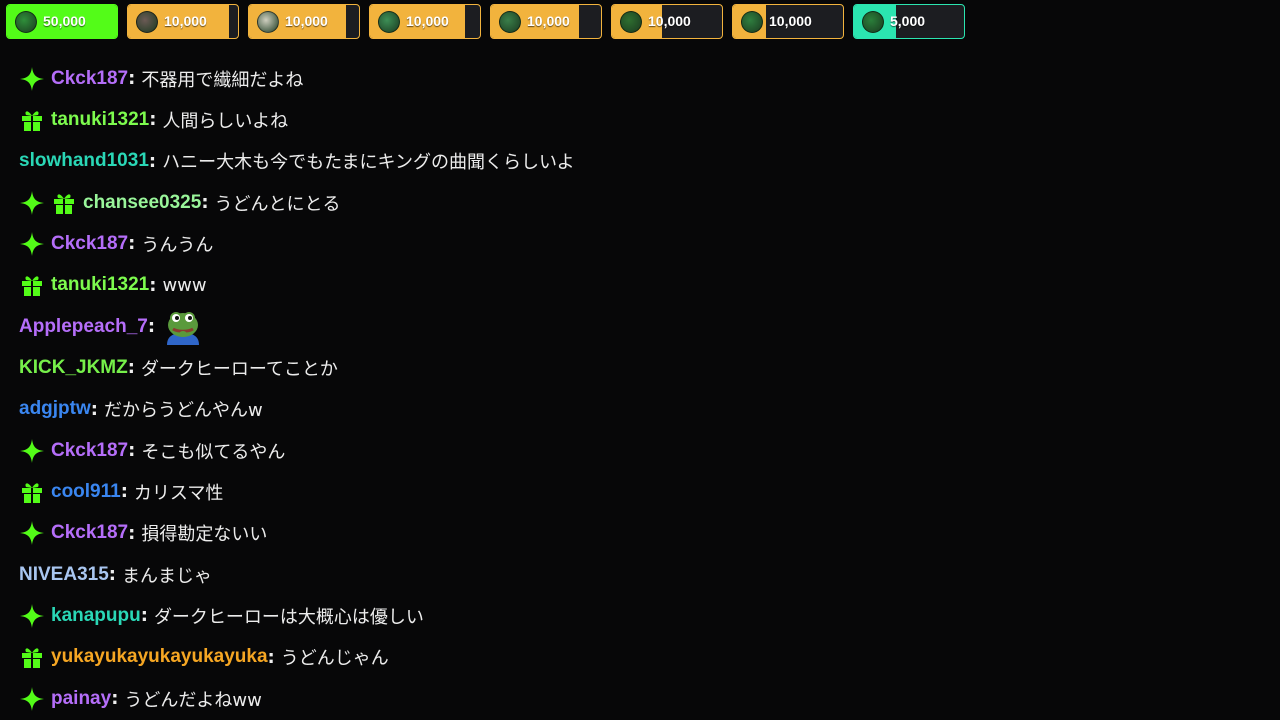 Image resolution: width=1280 pixels, height=720 pixels. What do you see at coordinates (81, 699) in the screenshot?
I see `chat-username: painay` at bounding box center [81, 699].